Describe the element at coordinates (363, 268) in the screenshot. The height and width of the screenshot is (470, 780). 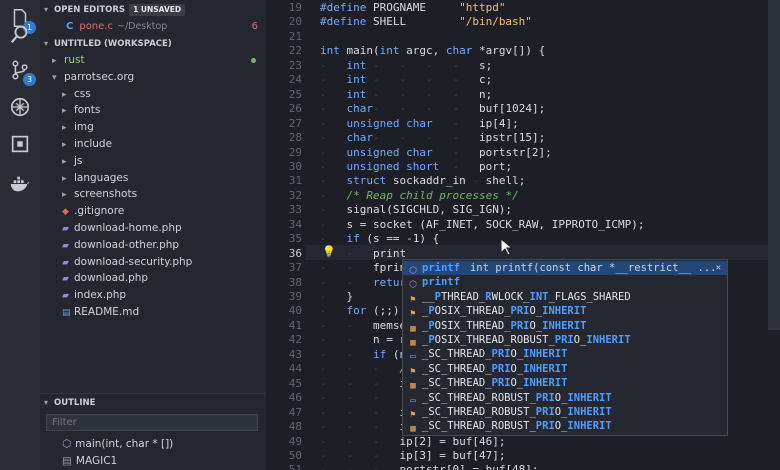
I see `code-line: - - fprin` at that location.